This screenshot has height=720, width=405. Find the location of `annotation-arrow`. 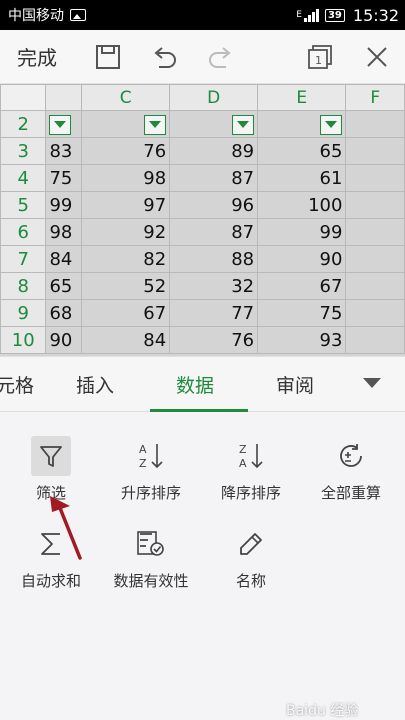

annotation-arrow is located at coordinates (66, 528).